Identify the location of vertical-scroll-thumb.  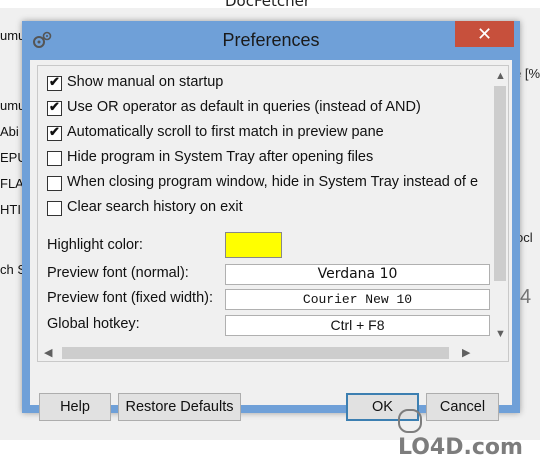
(500, 183).